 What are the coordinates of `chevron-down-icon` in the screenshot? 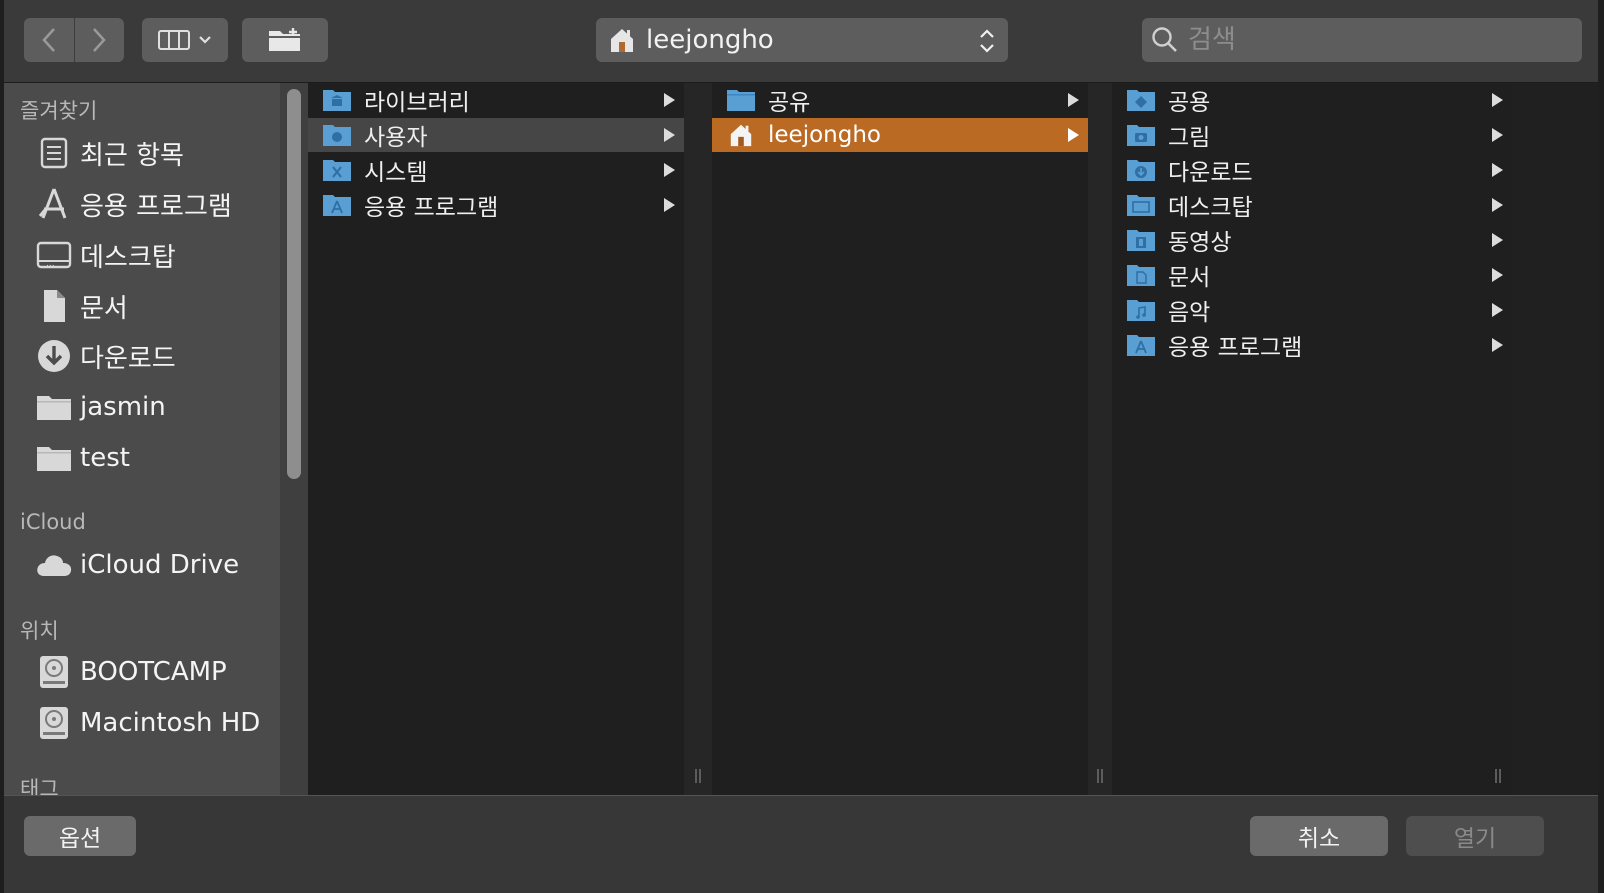 It's located at (205, 40).